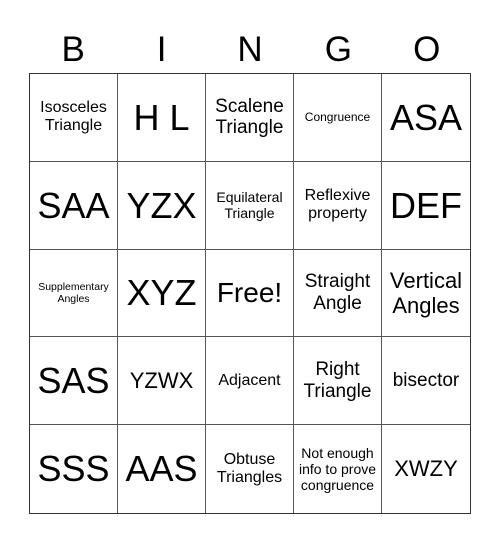 The image size is (500, 544). Describe the element at coordinates (250, 469) in the screenshot. I see `bingo-cell: Obtuse Triangles` at that location.